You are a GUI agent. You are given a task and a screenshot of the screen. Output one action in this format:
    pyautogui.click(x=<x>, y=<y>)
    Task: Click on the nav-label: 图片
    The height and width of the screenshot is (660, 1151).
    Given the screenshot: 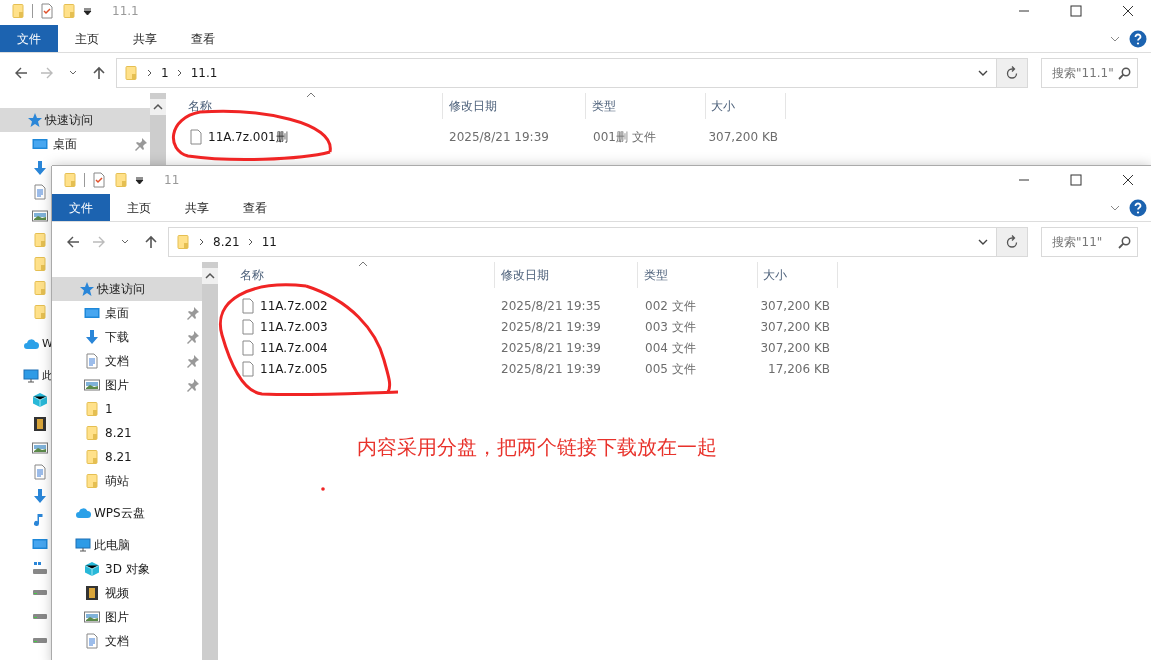 What is the action you would take?
    pyautogui.click(x=117, y=617)
    